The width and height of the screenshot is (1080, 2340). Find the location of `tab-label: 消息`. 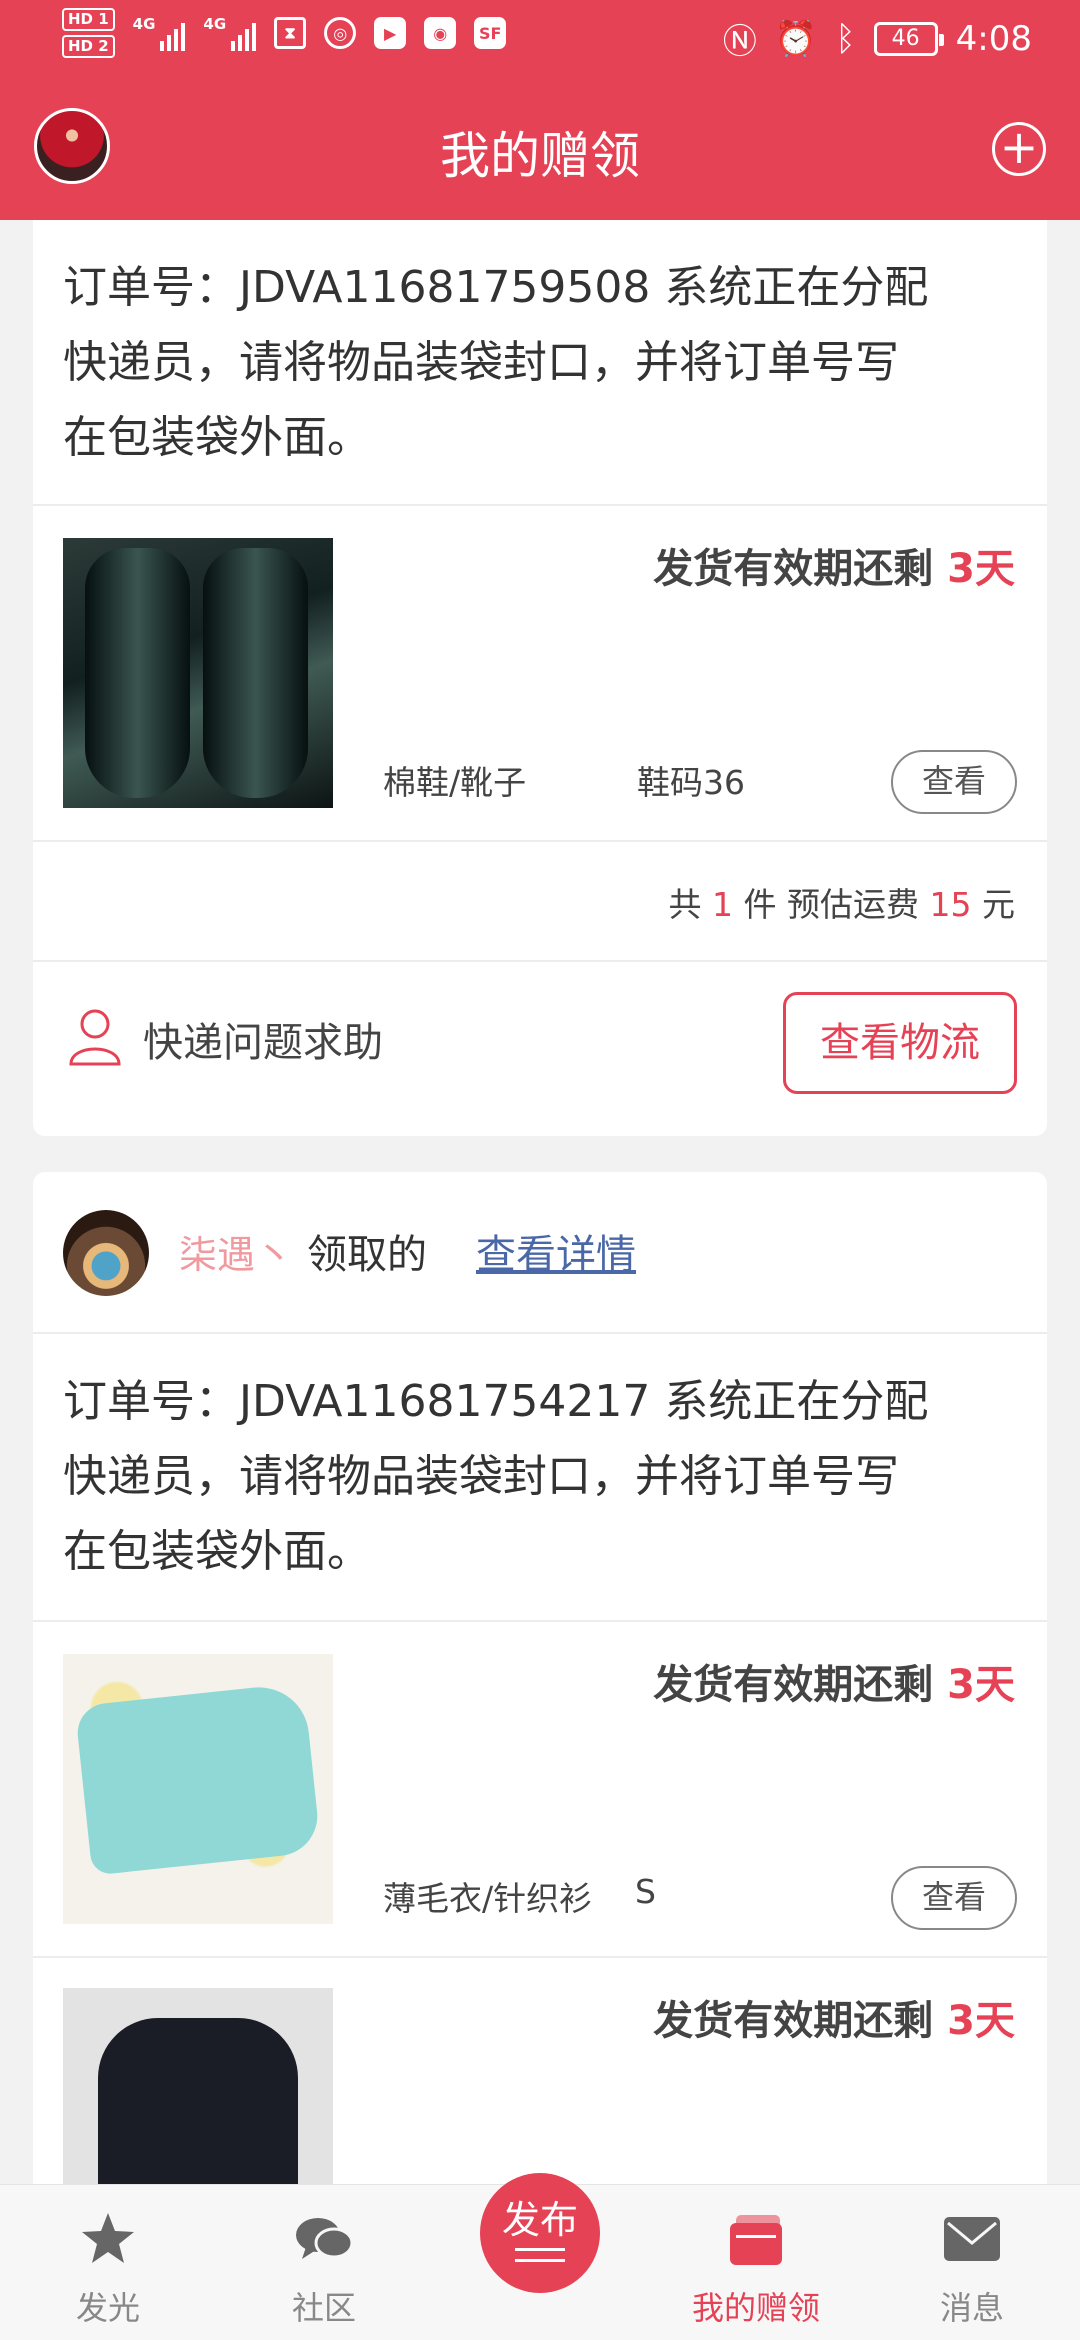

tab-label: 消息 is located at coordinates (971, 2308).